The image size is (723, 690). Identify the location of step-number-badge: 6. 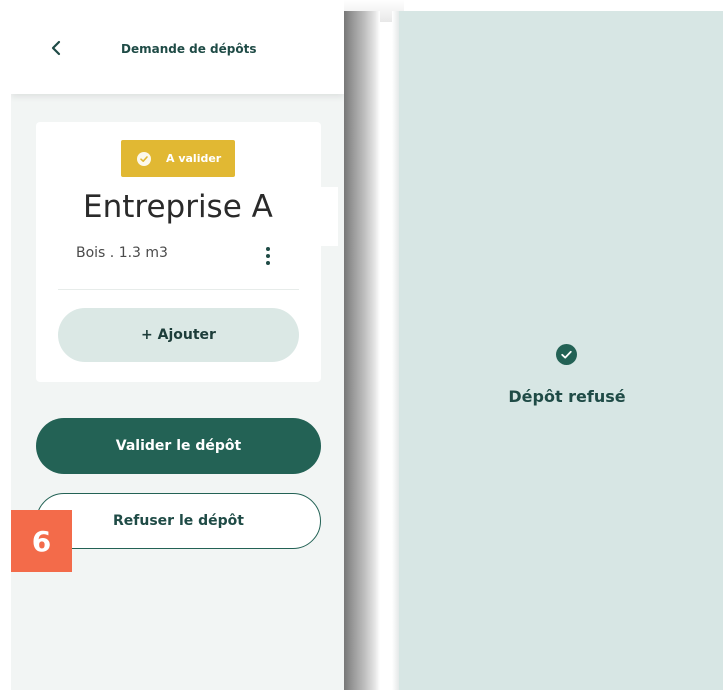
(41, 541).